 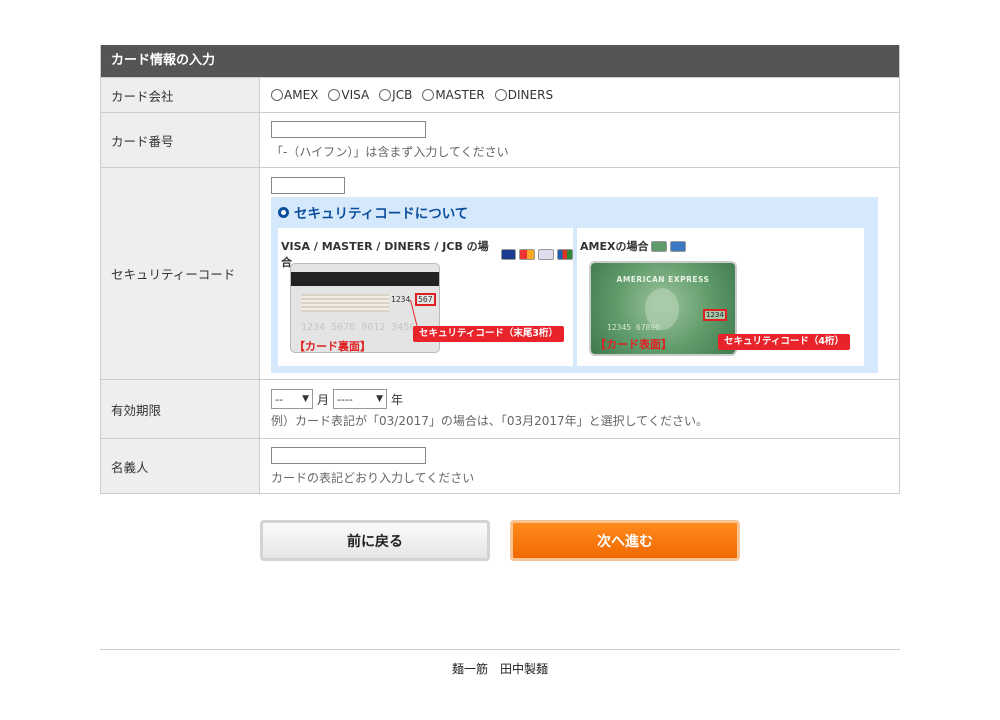 What do you see at coordinates (294, 95) in the screenshot?
I see `radio-amex: AMEX` at bounding box center [294, 95].